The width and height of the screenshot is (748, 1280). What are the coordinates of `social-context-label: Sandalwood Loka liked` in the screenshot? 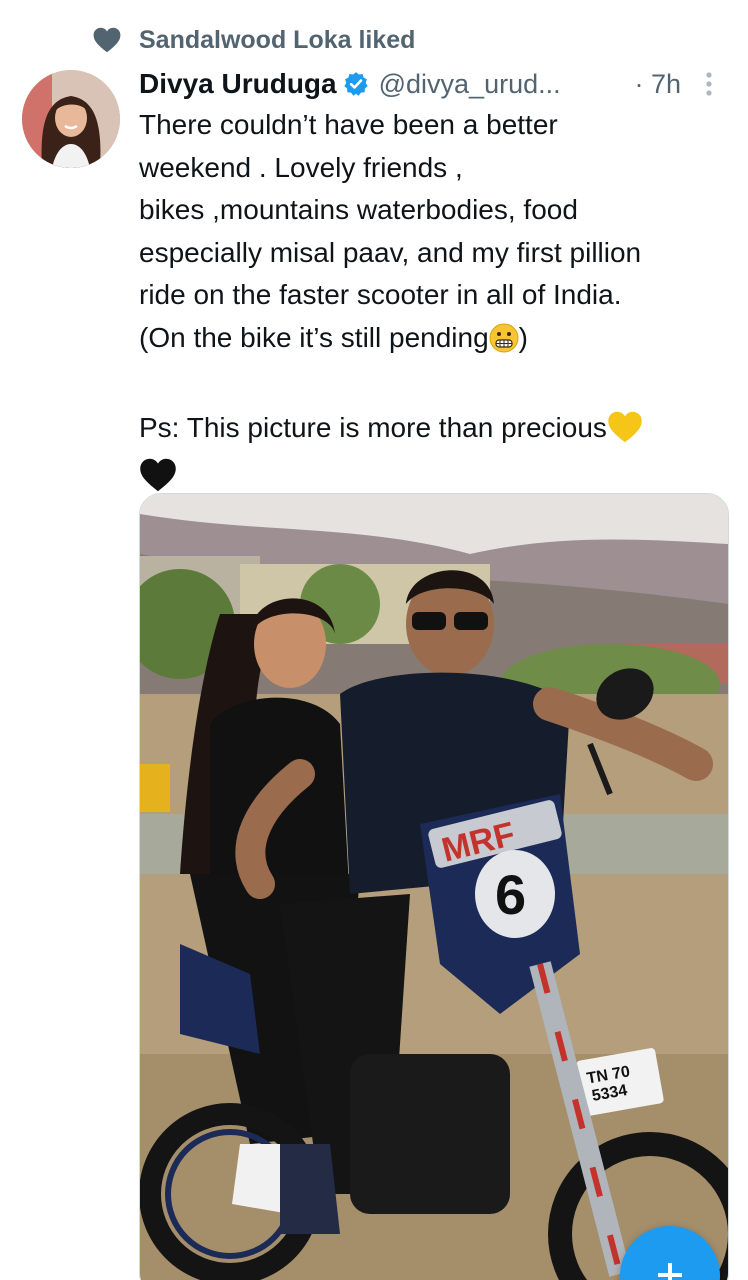 It's located at (277, 39).